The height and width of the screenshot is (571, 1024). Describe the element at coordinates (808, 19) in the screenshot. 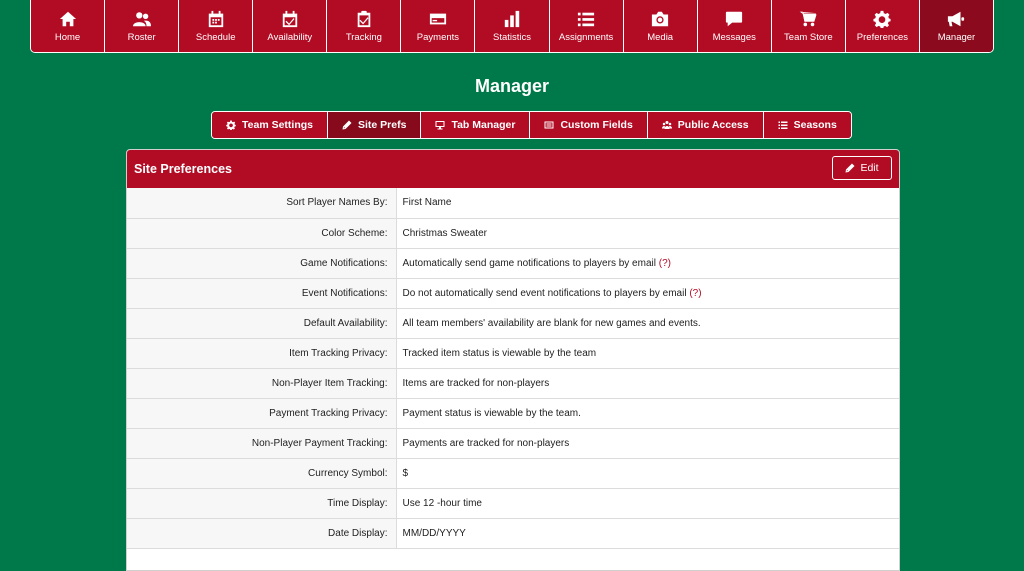

I see `cart-icon` at that location.